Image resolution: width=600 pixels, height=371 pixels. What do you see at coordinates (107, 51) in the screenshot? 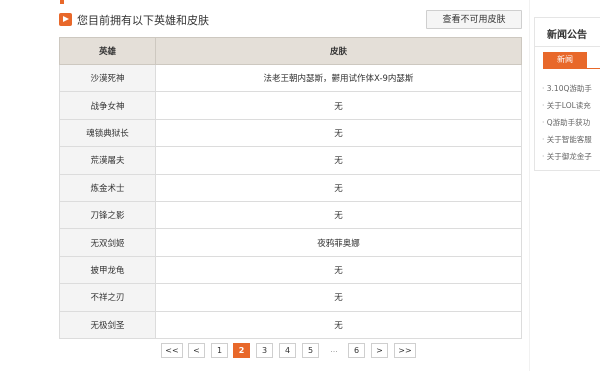
I see `hero-column-header: 英雄` at bounding box center [107, 51].